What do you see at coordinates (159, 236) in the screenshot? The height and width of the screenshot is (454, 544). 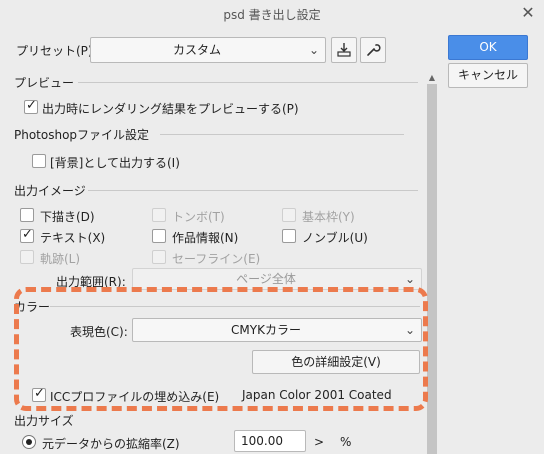 I see `work-info-checkbox` at bounding box center [159, 236].